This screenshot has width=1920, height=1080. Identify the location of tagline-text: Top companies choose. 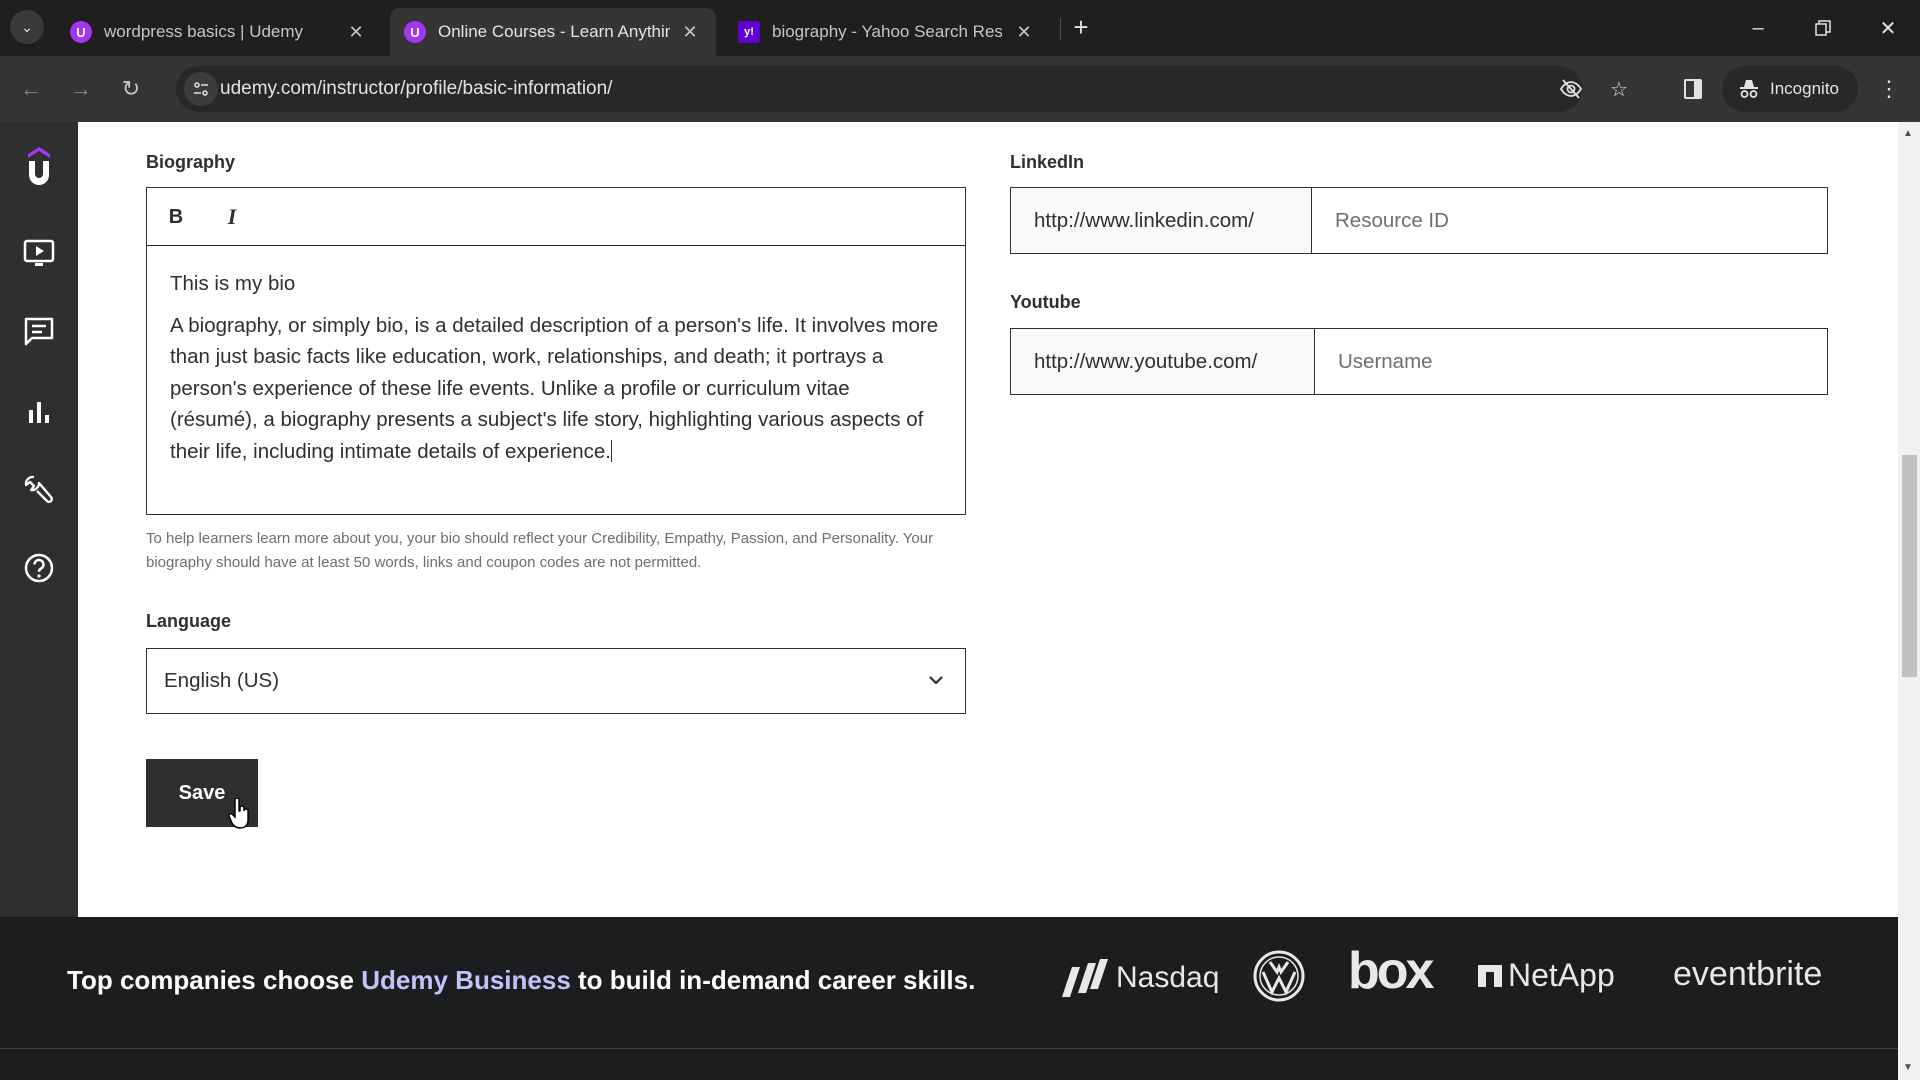
(214, 980).